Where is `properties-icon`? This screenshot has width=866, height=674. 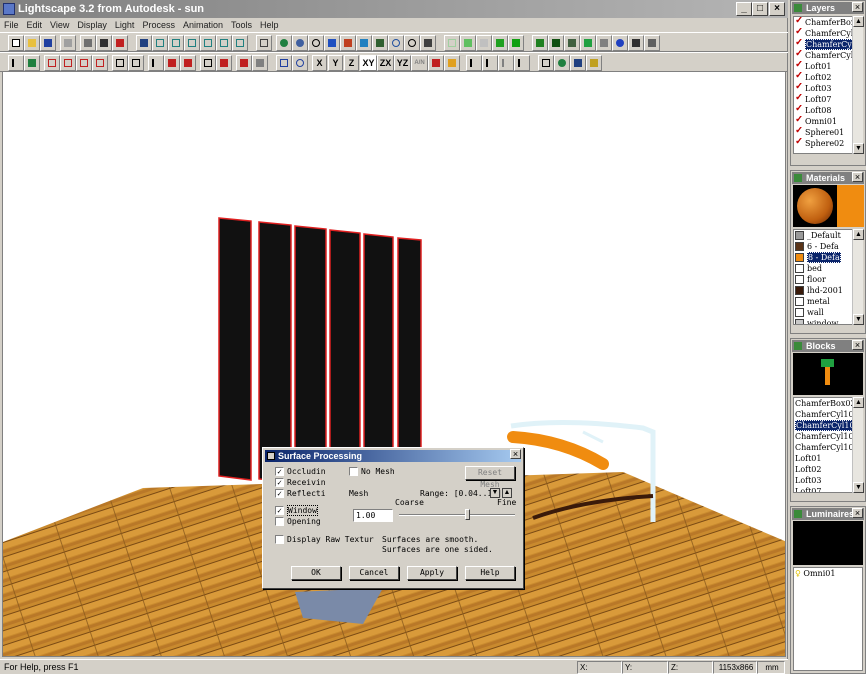
properties-icon is located at coordinates (208, 63).